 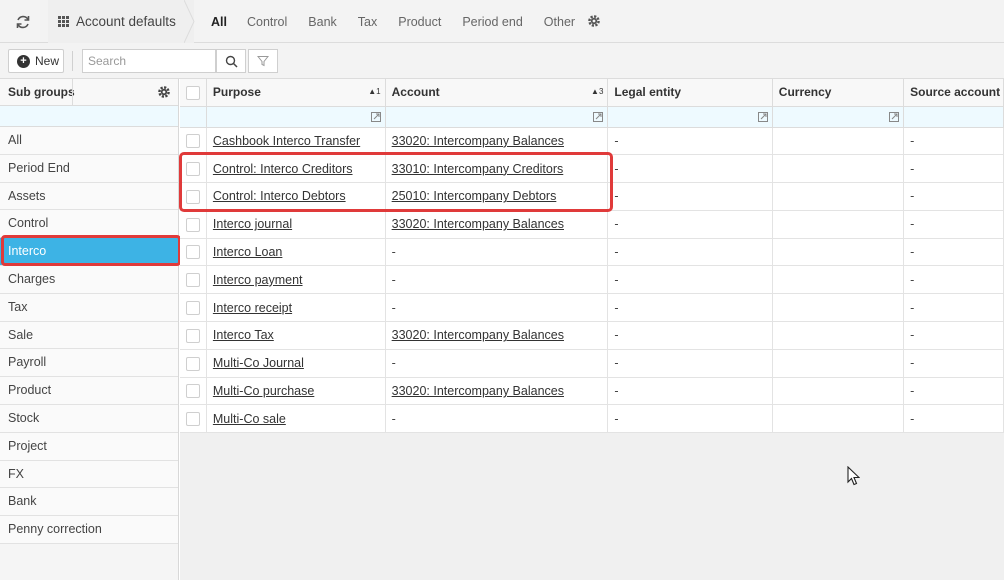 What do you see at coordinates (258, 280) in the screenshot?
I see `cell-purpose-text: Interco payment` at bounding box center [258, 280].